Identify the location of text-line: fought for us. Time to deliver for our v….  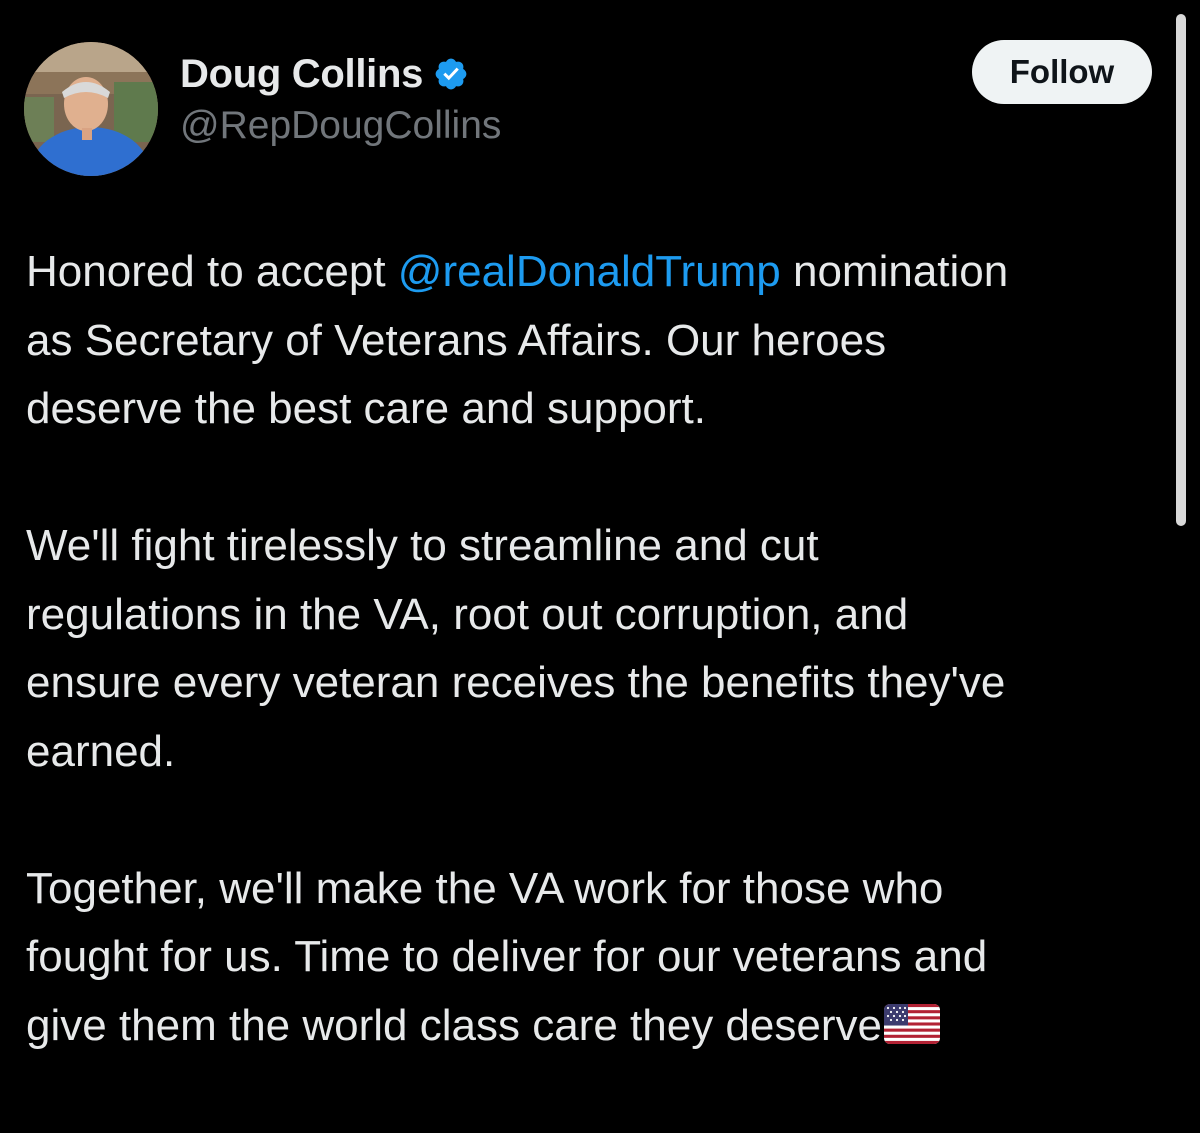
(507, 956).